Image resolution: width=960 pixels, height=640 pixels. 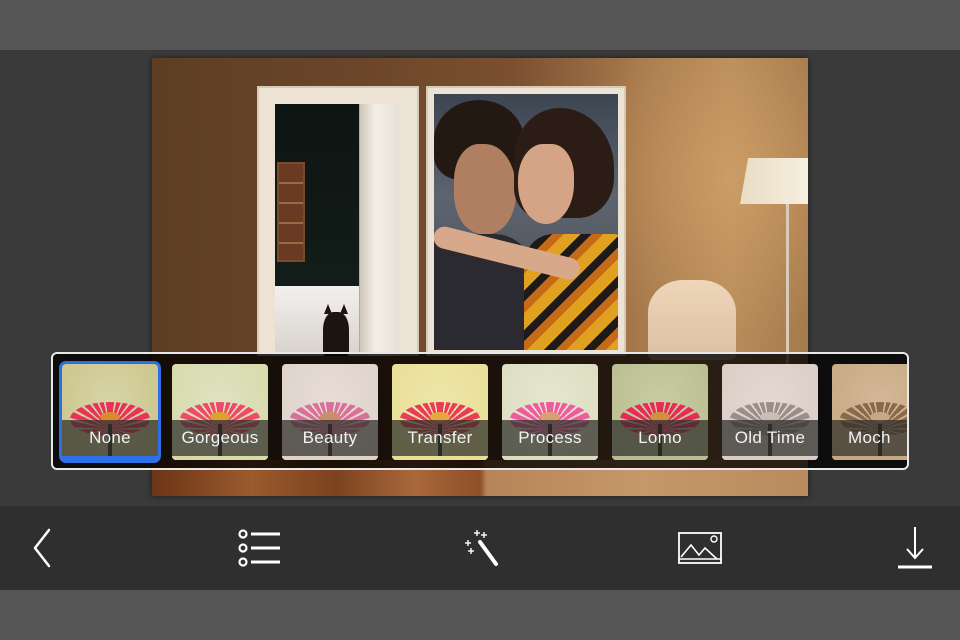 I want to click on filter-label: Lomo, so click(x=660, y=437).